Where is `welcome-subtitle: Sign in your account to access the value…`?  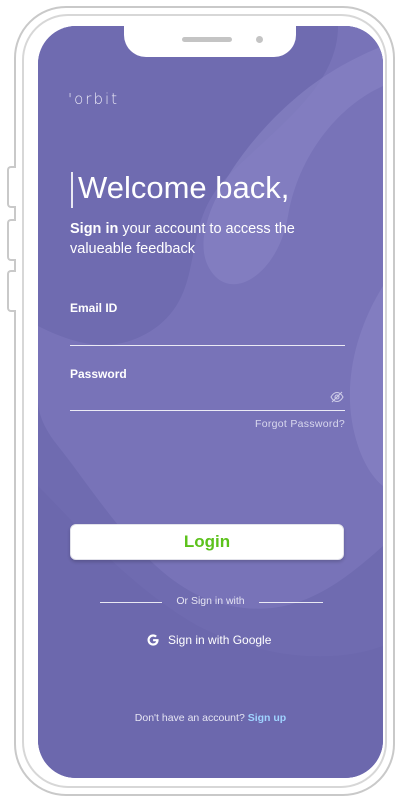
welcome-subtitle: Sign in your account to access the value… is located at coordinates (215, 239).